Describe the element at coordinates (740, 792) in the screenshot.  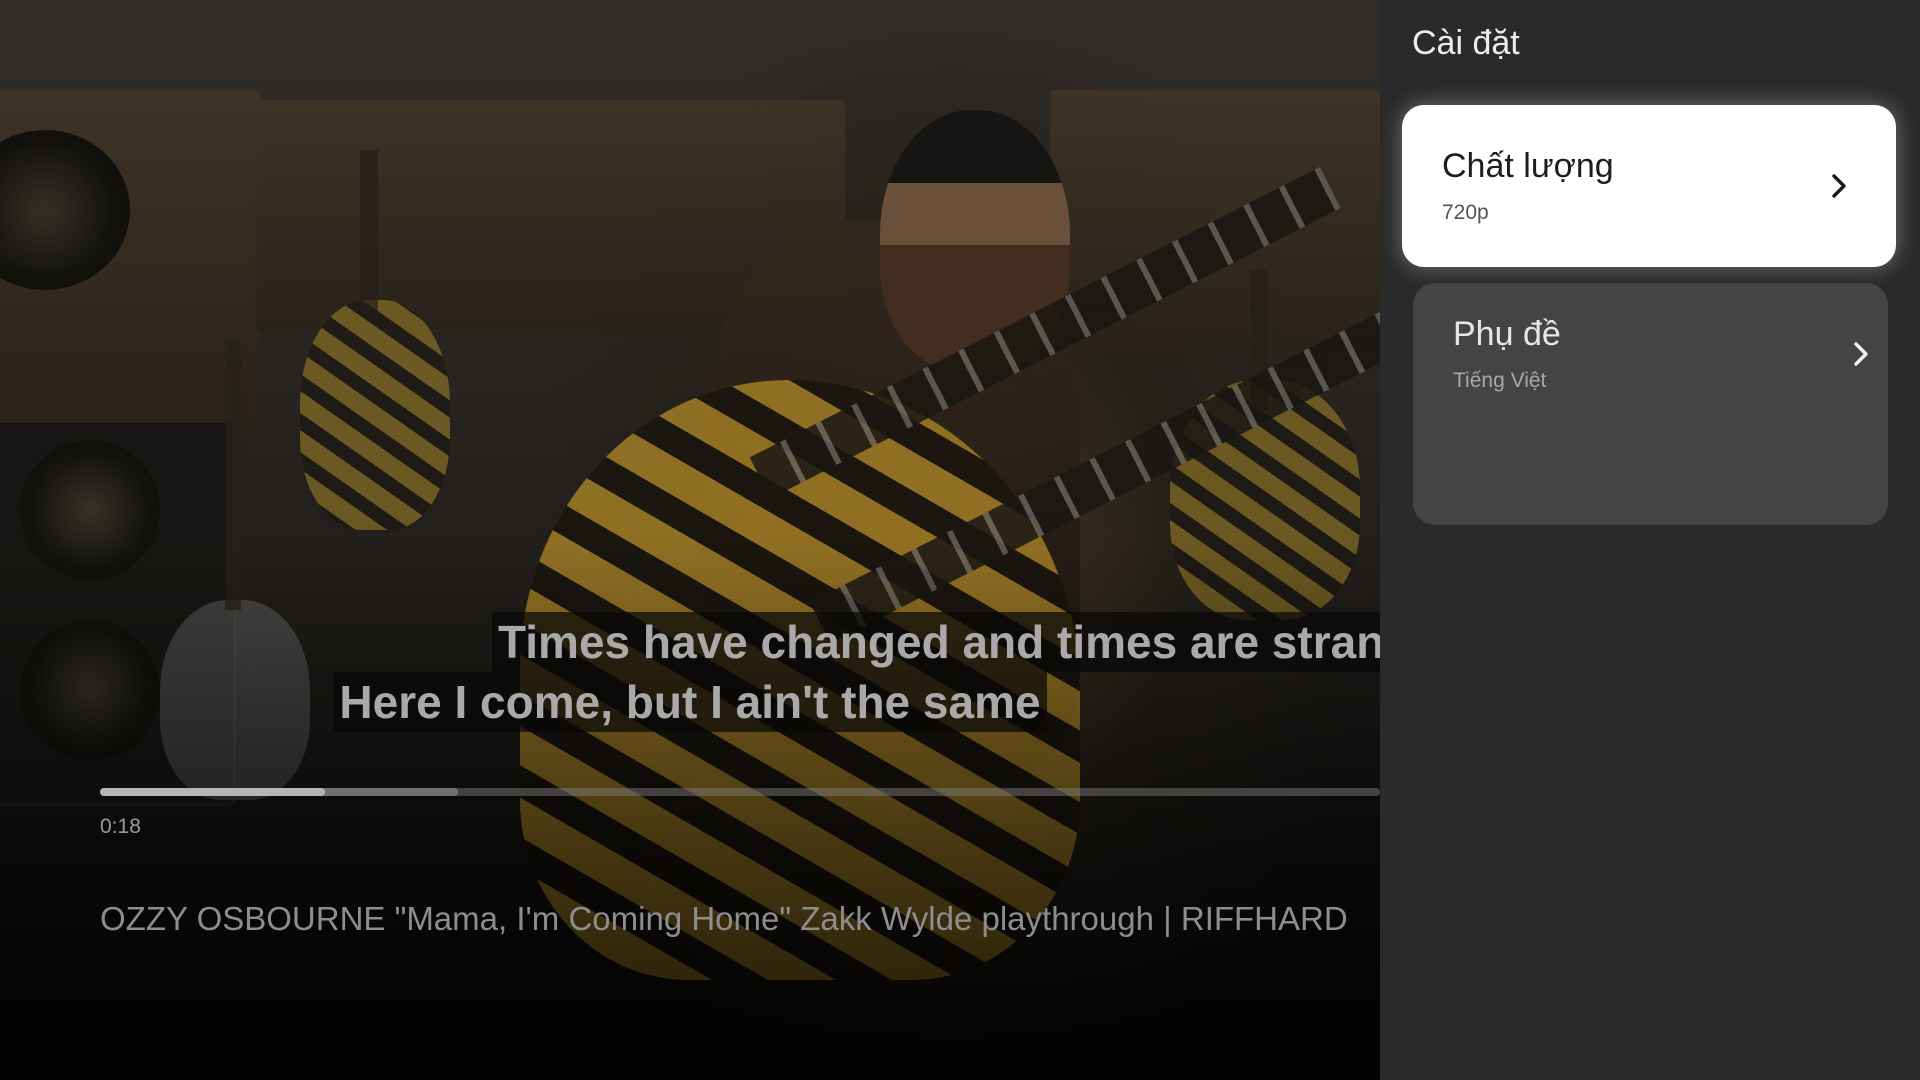
I see `seek-bar` at that location.